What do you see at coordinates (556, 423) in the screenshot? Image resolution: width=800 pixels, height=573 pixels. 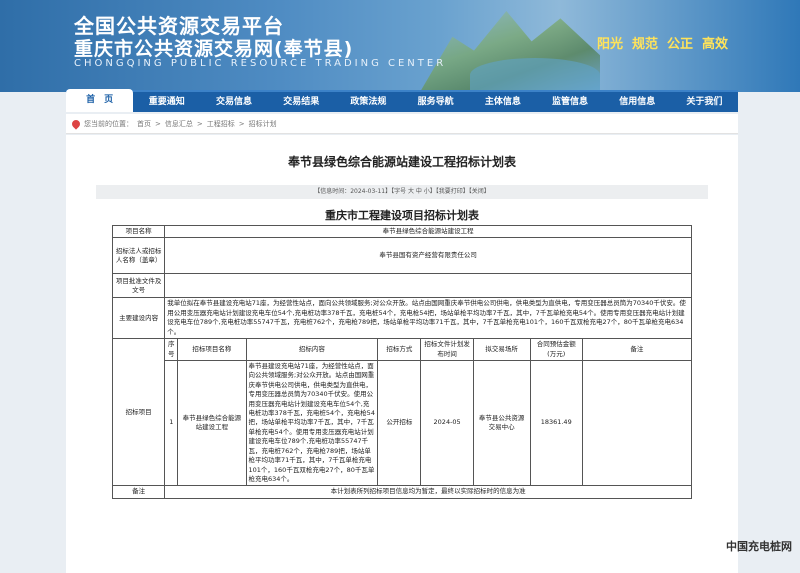 I see `row-amount: 18361.49` at bounding box center [556, 423].